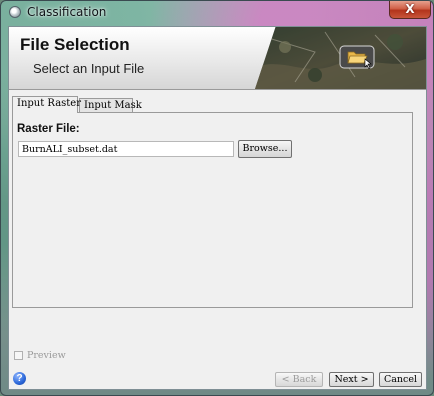 Image resolution: width=434 pixels, height=396 pixels. I want to click on tab-input-raster: Input Raster, so click(46, 104).